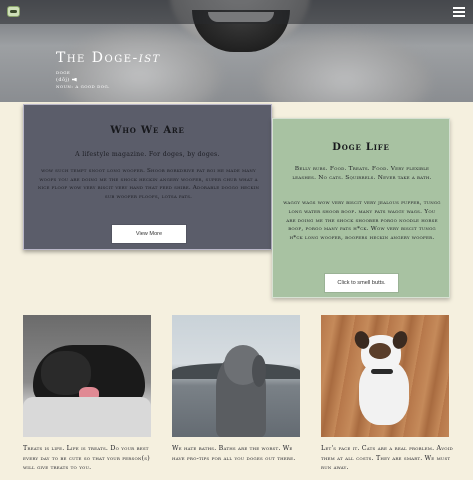 The width and height of the screenshot is (473, 480). What do you see at coordinates (149, 234) in the screenshot?
I see `view-more-button: View More` at bounding box center [149, 234].